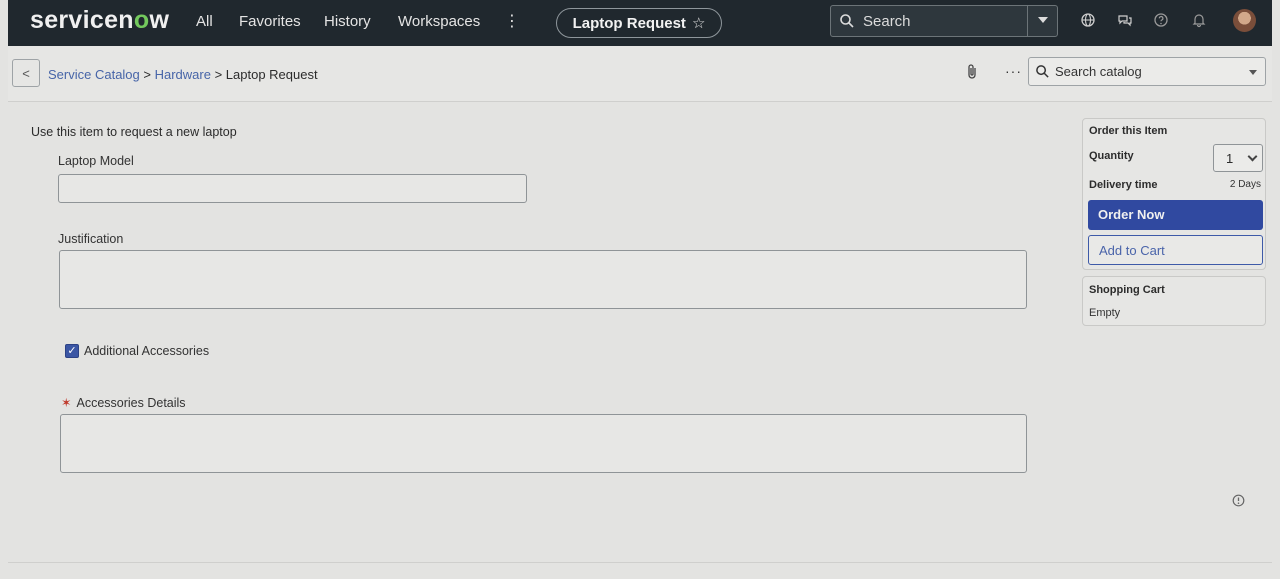  I want to click on justification-label: Justification, so click(91, 239).